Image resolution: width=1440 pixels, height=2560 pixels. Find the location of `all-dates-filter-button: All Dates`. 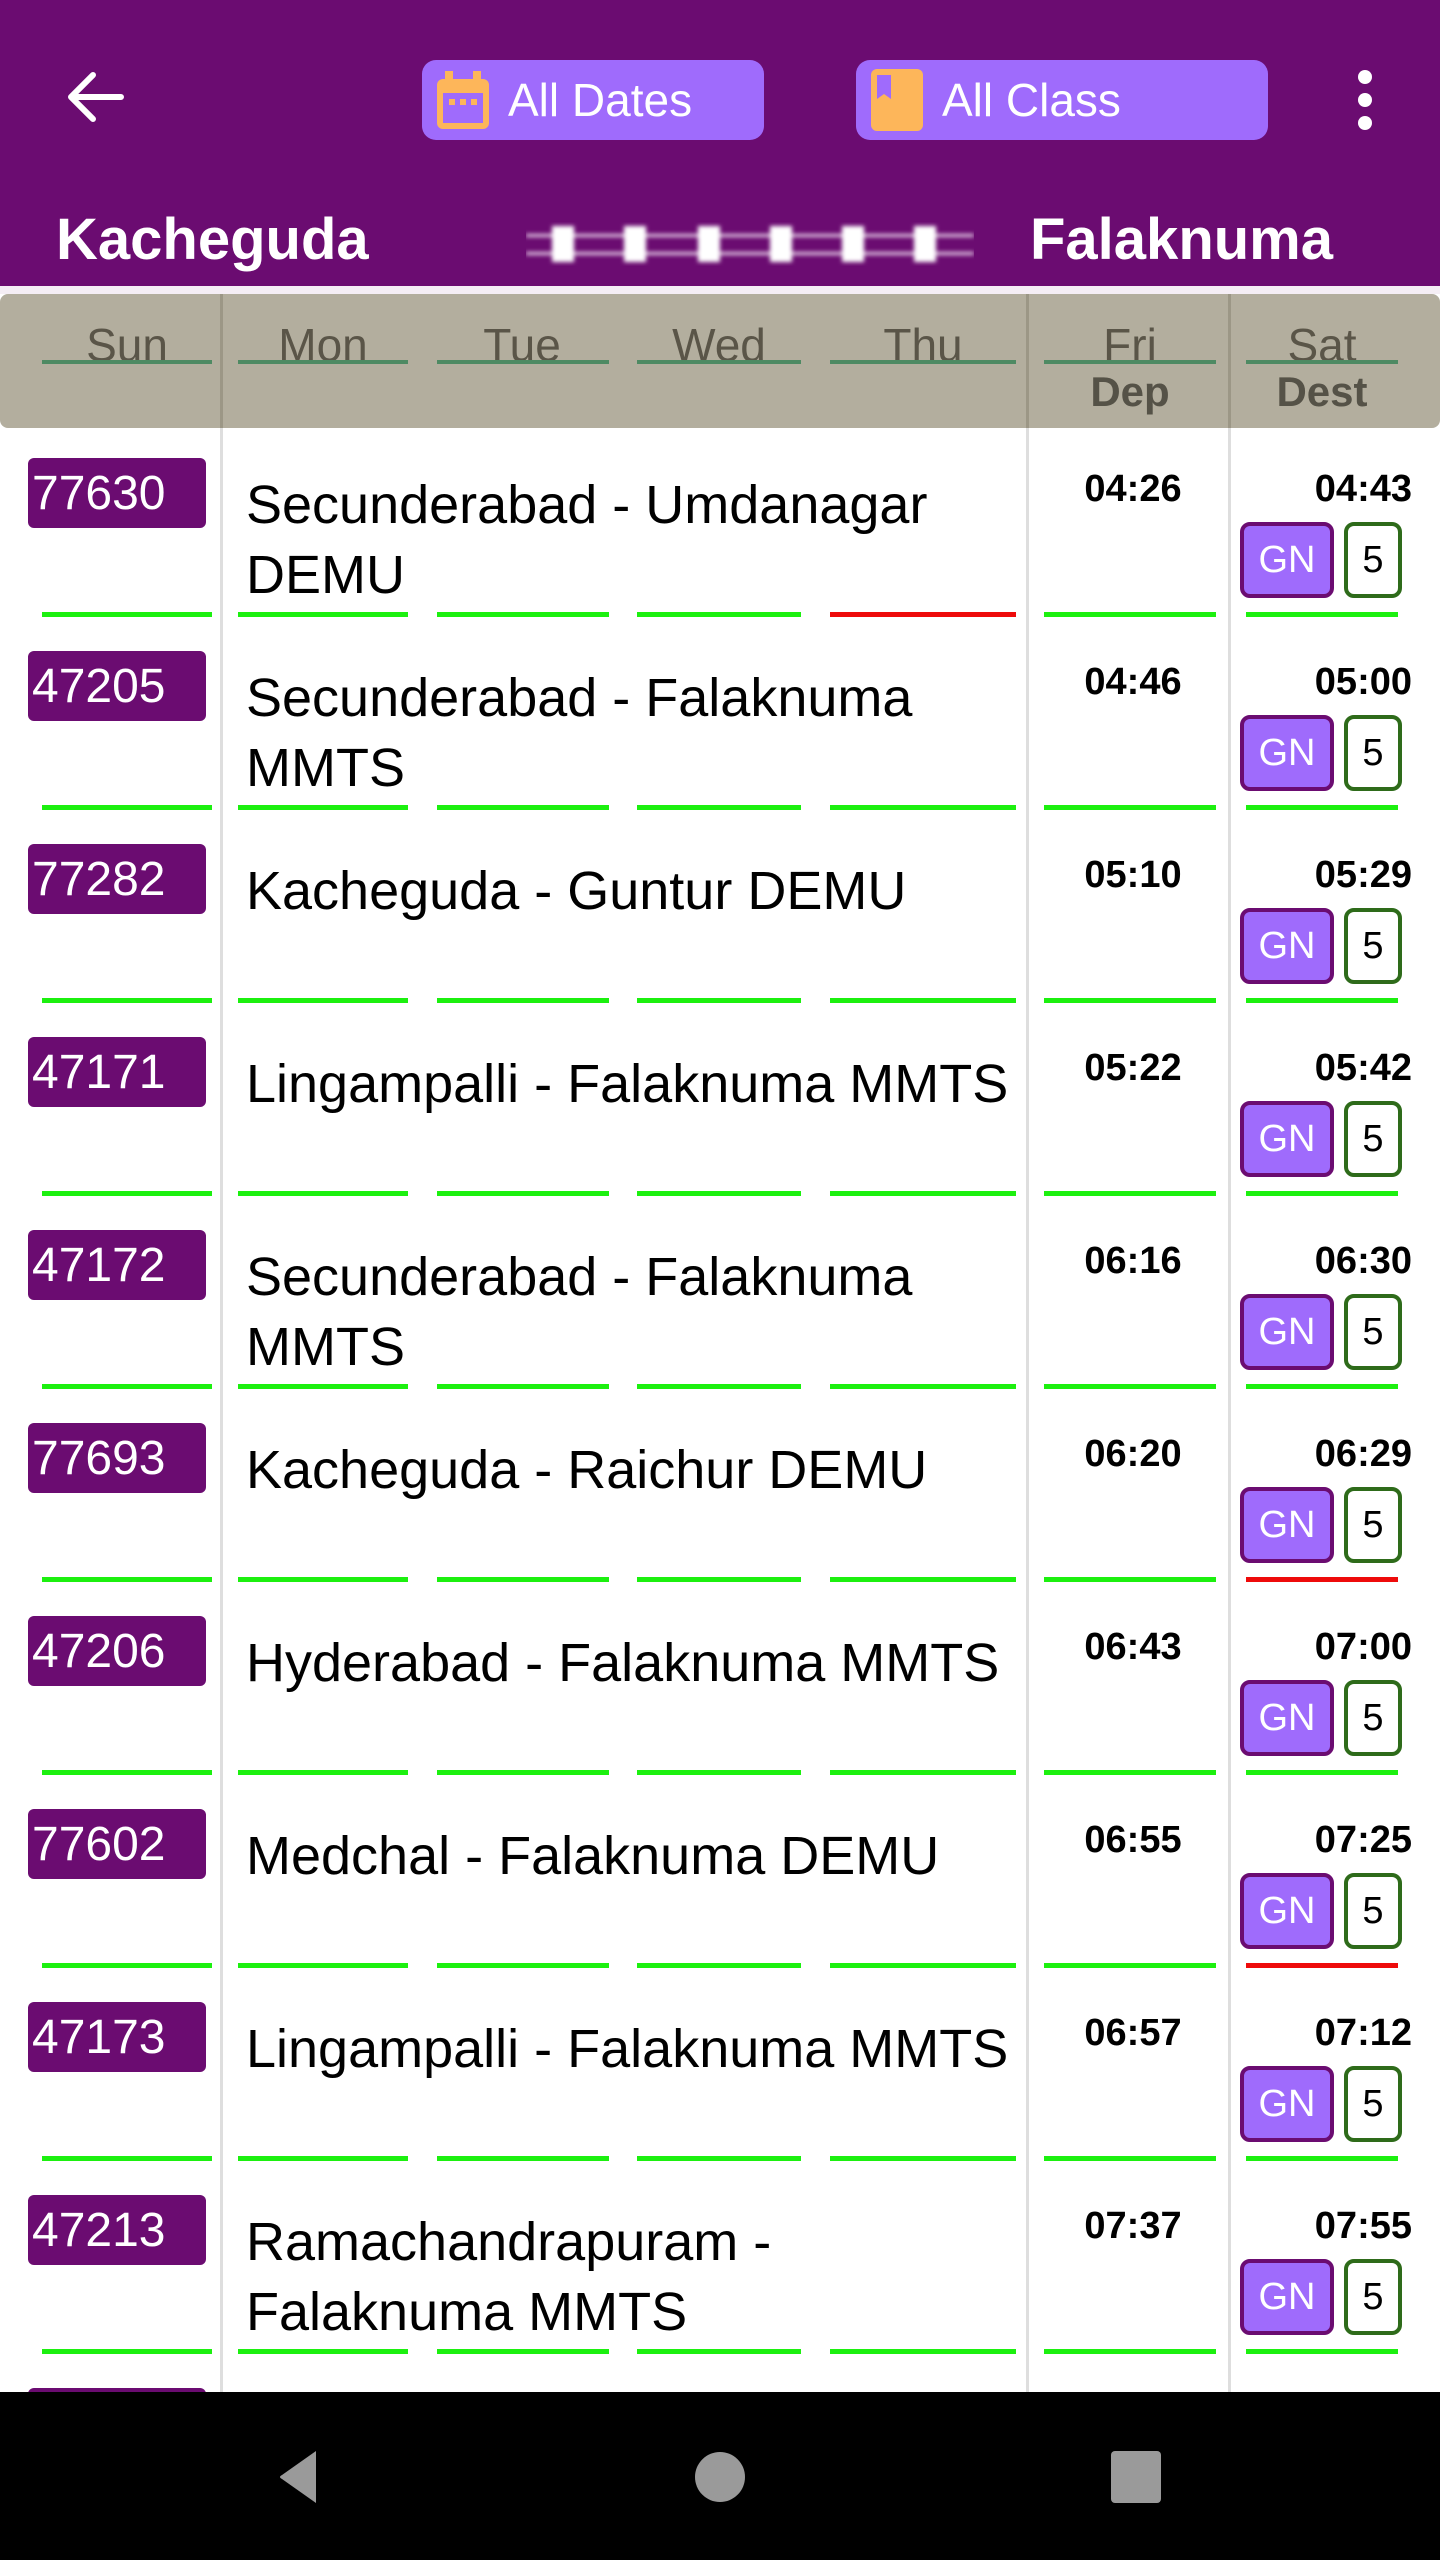

all-dates-filter-button: All Dates is located at coordinates (593, 100).